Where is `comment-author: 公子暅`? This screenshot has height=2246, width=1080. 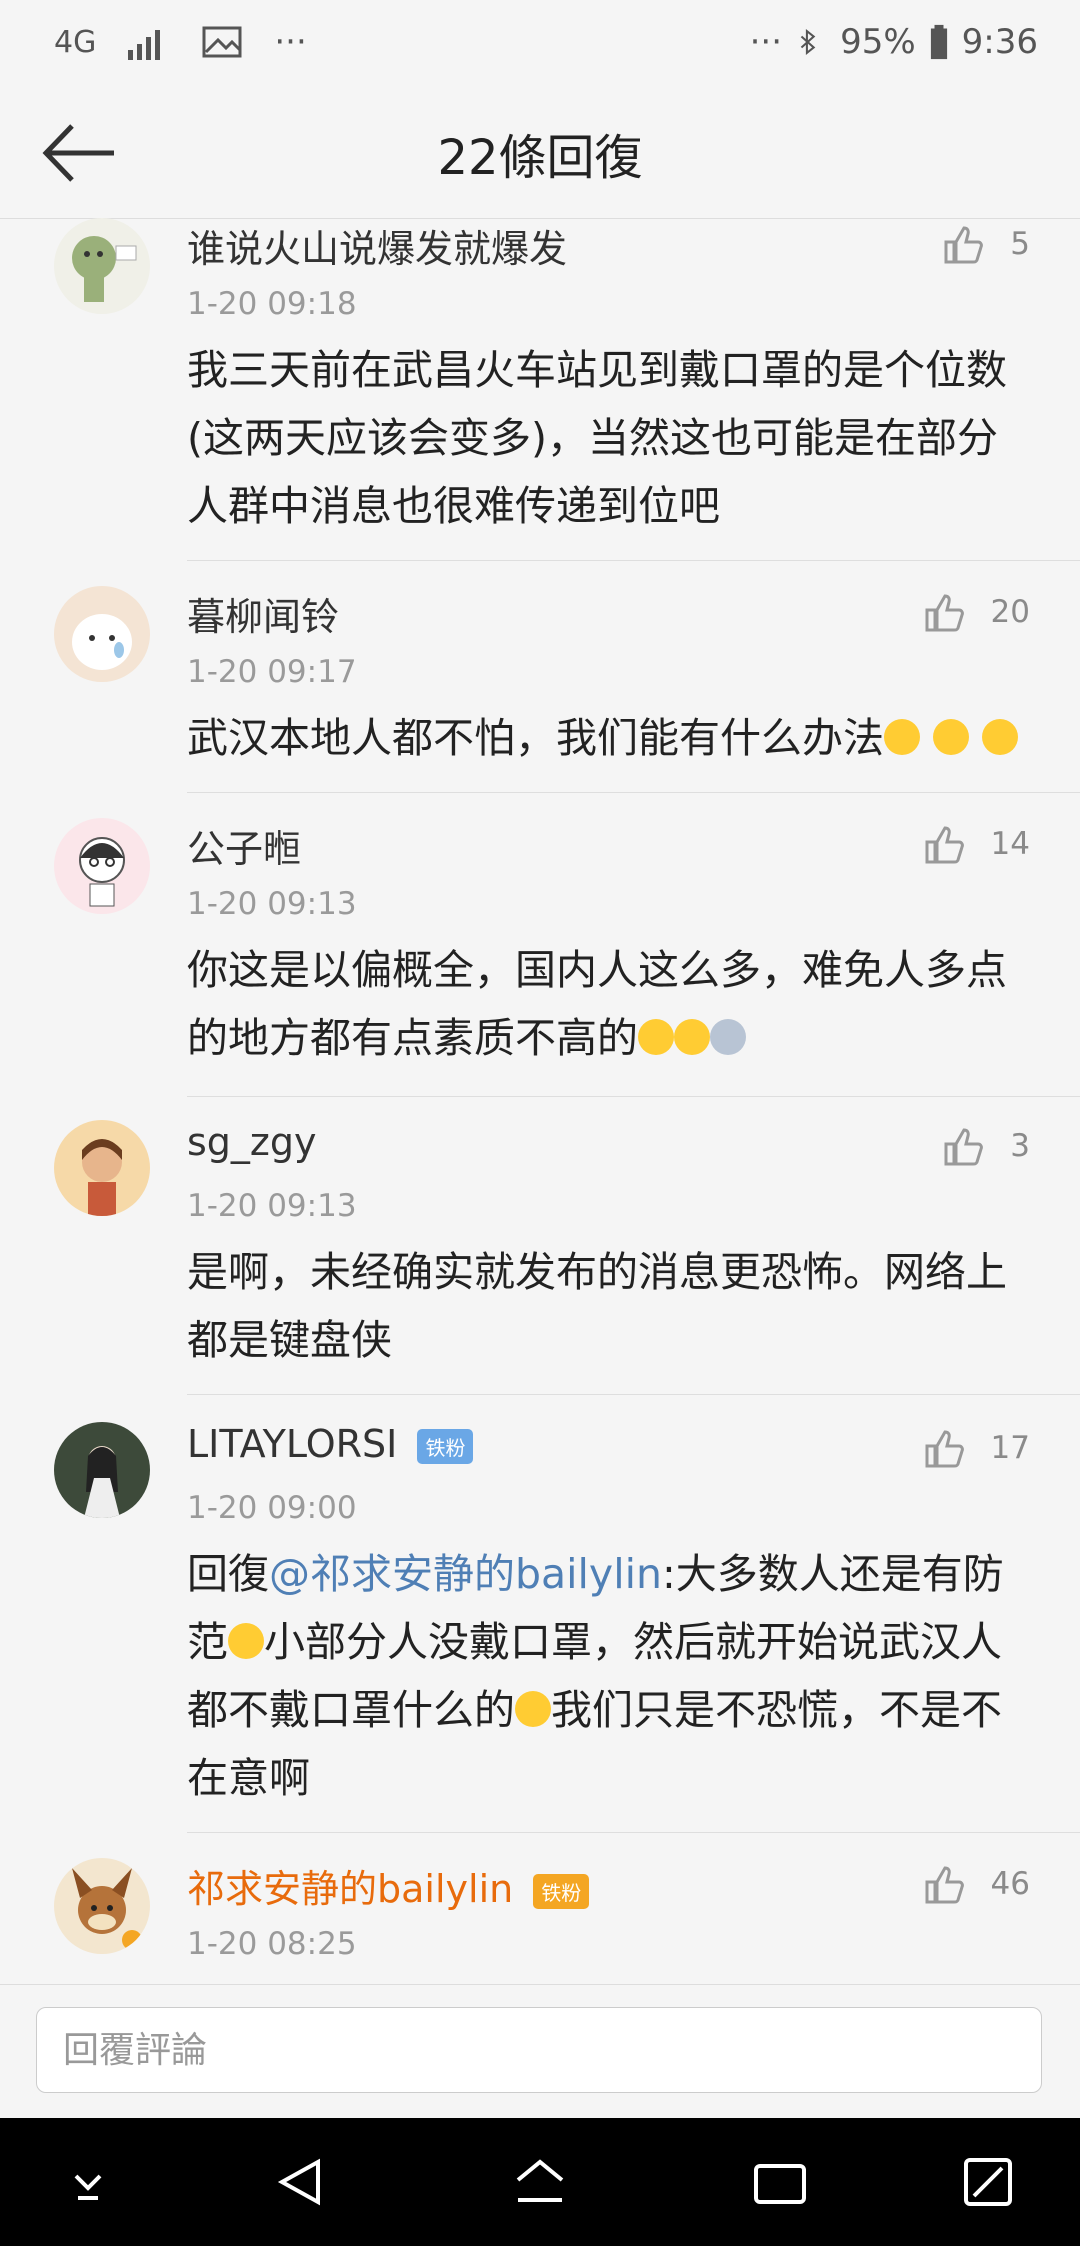 comment-author: 公子暅 is located at coordinates (244, 845).